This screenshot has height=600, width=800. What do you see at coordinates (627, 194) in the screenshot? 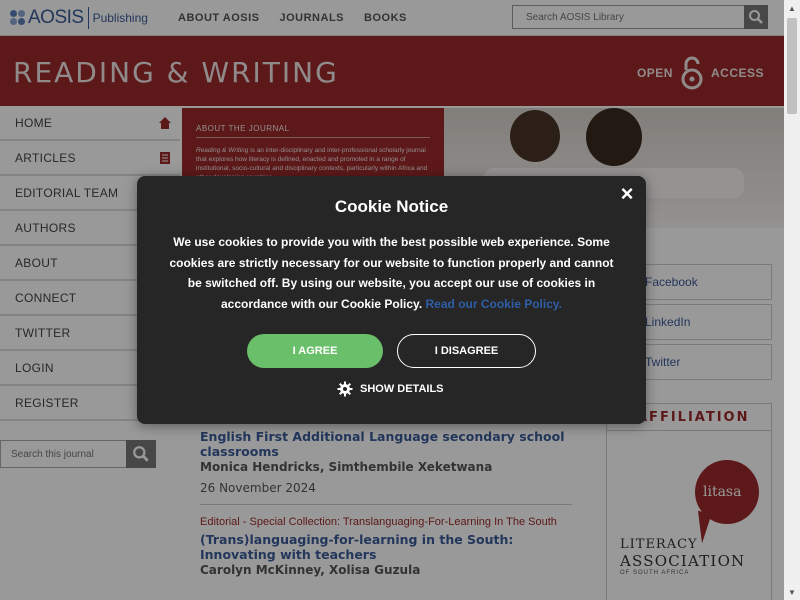
I see `close-icon: ×` at bounding box center [627, 194].